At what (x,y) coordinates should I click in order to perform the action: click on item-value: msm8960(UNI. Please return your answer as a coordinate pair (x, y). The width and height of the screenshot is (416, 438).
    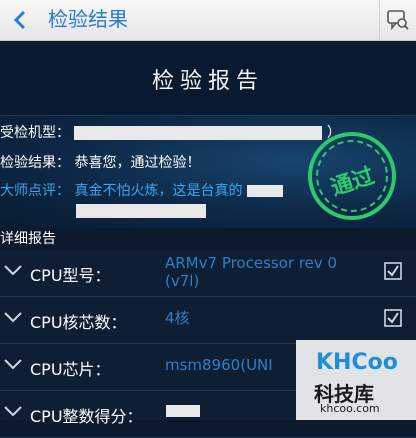
    Looking at the image, I should click on (219, 365).